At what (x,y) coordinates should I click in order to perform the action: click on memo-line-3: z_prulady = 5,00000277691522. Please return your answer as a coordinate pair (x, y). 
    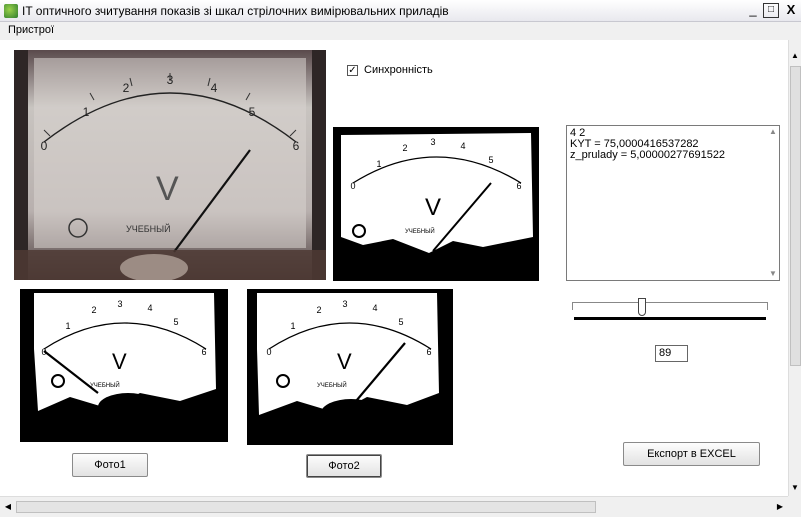
    Looking at the image, I should click on (648, 155).